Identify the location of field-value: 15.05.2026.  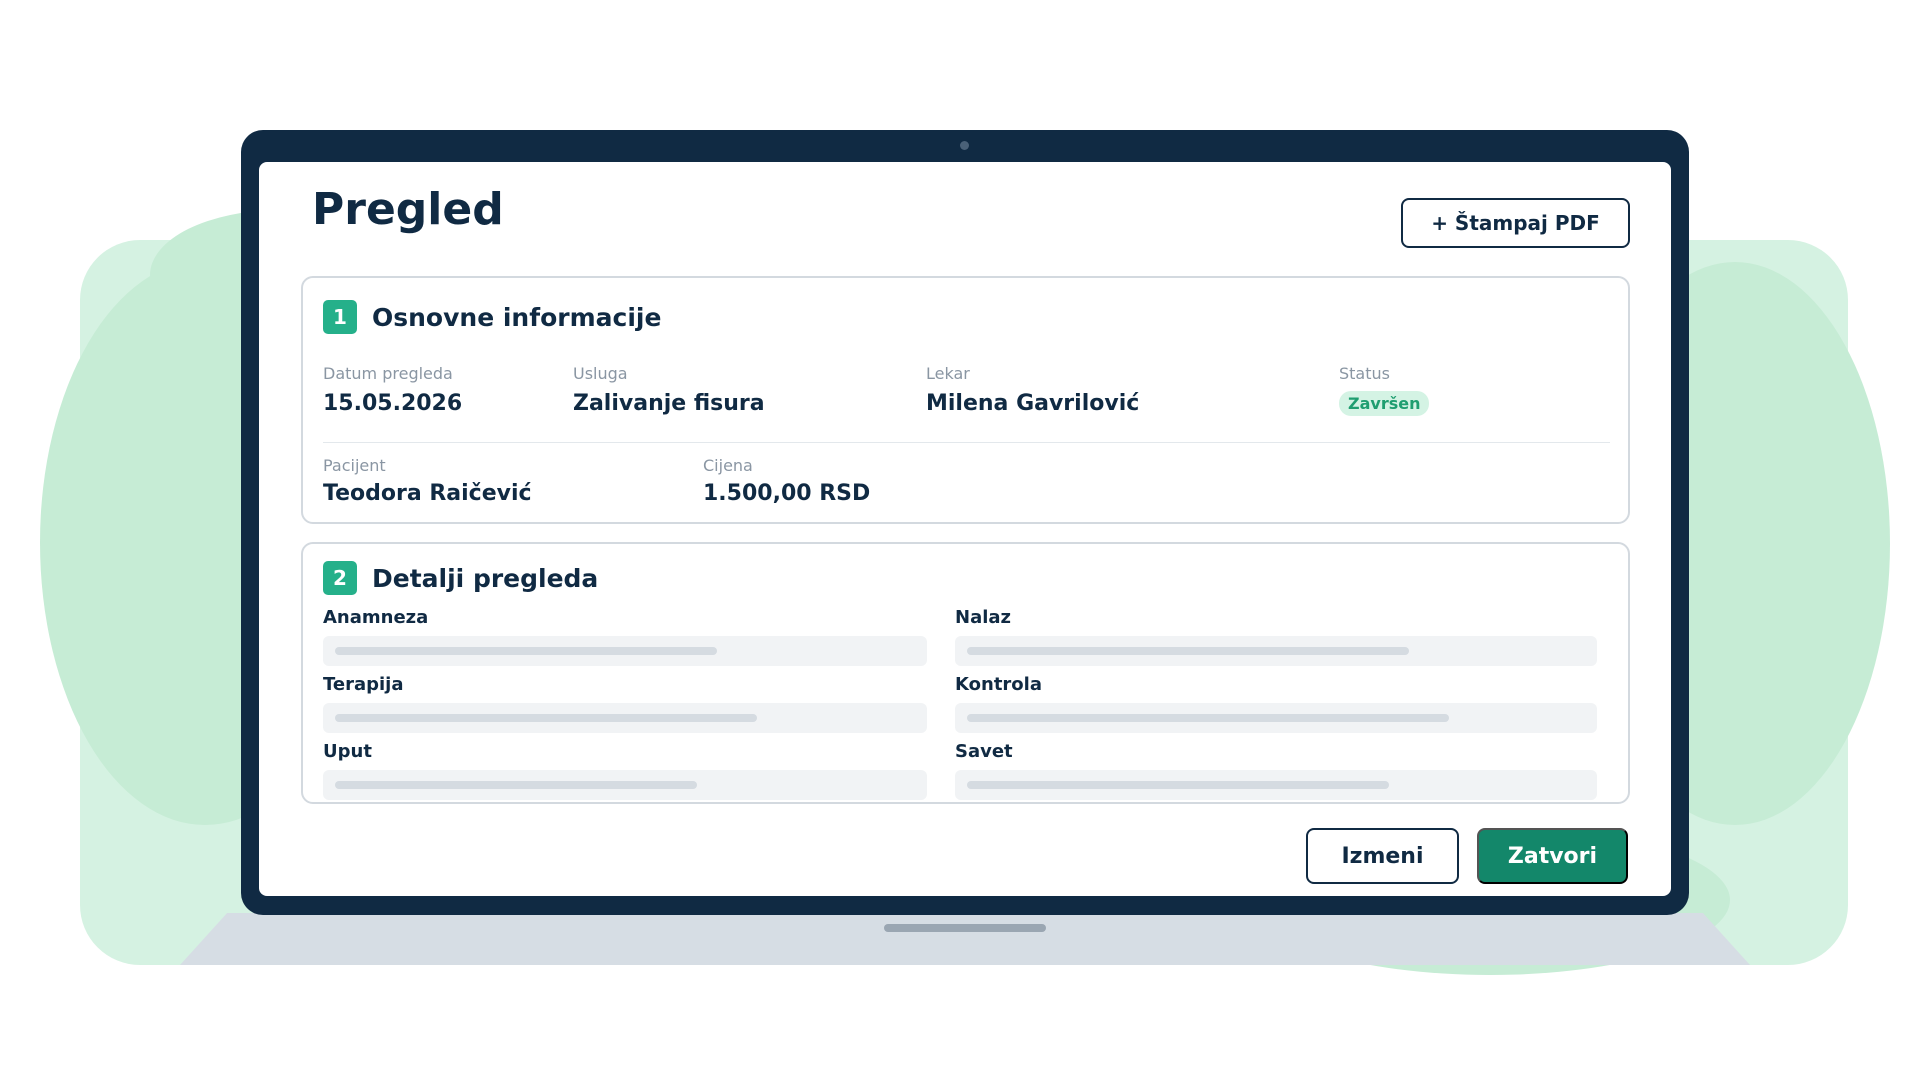
(393, 403).